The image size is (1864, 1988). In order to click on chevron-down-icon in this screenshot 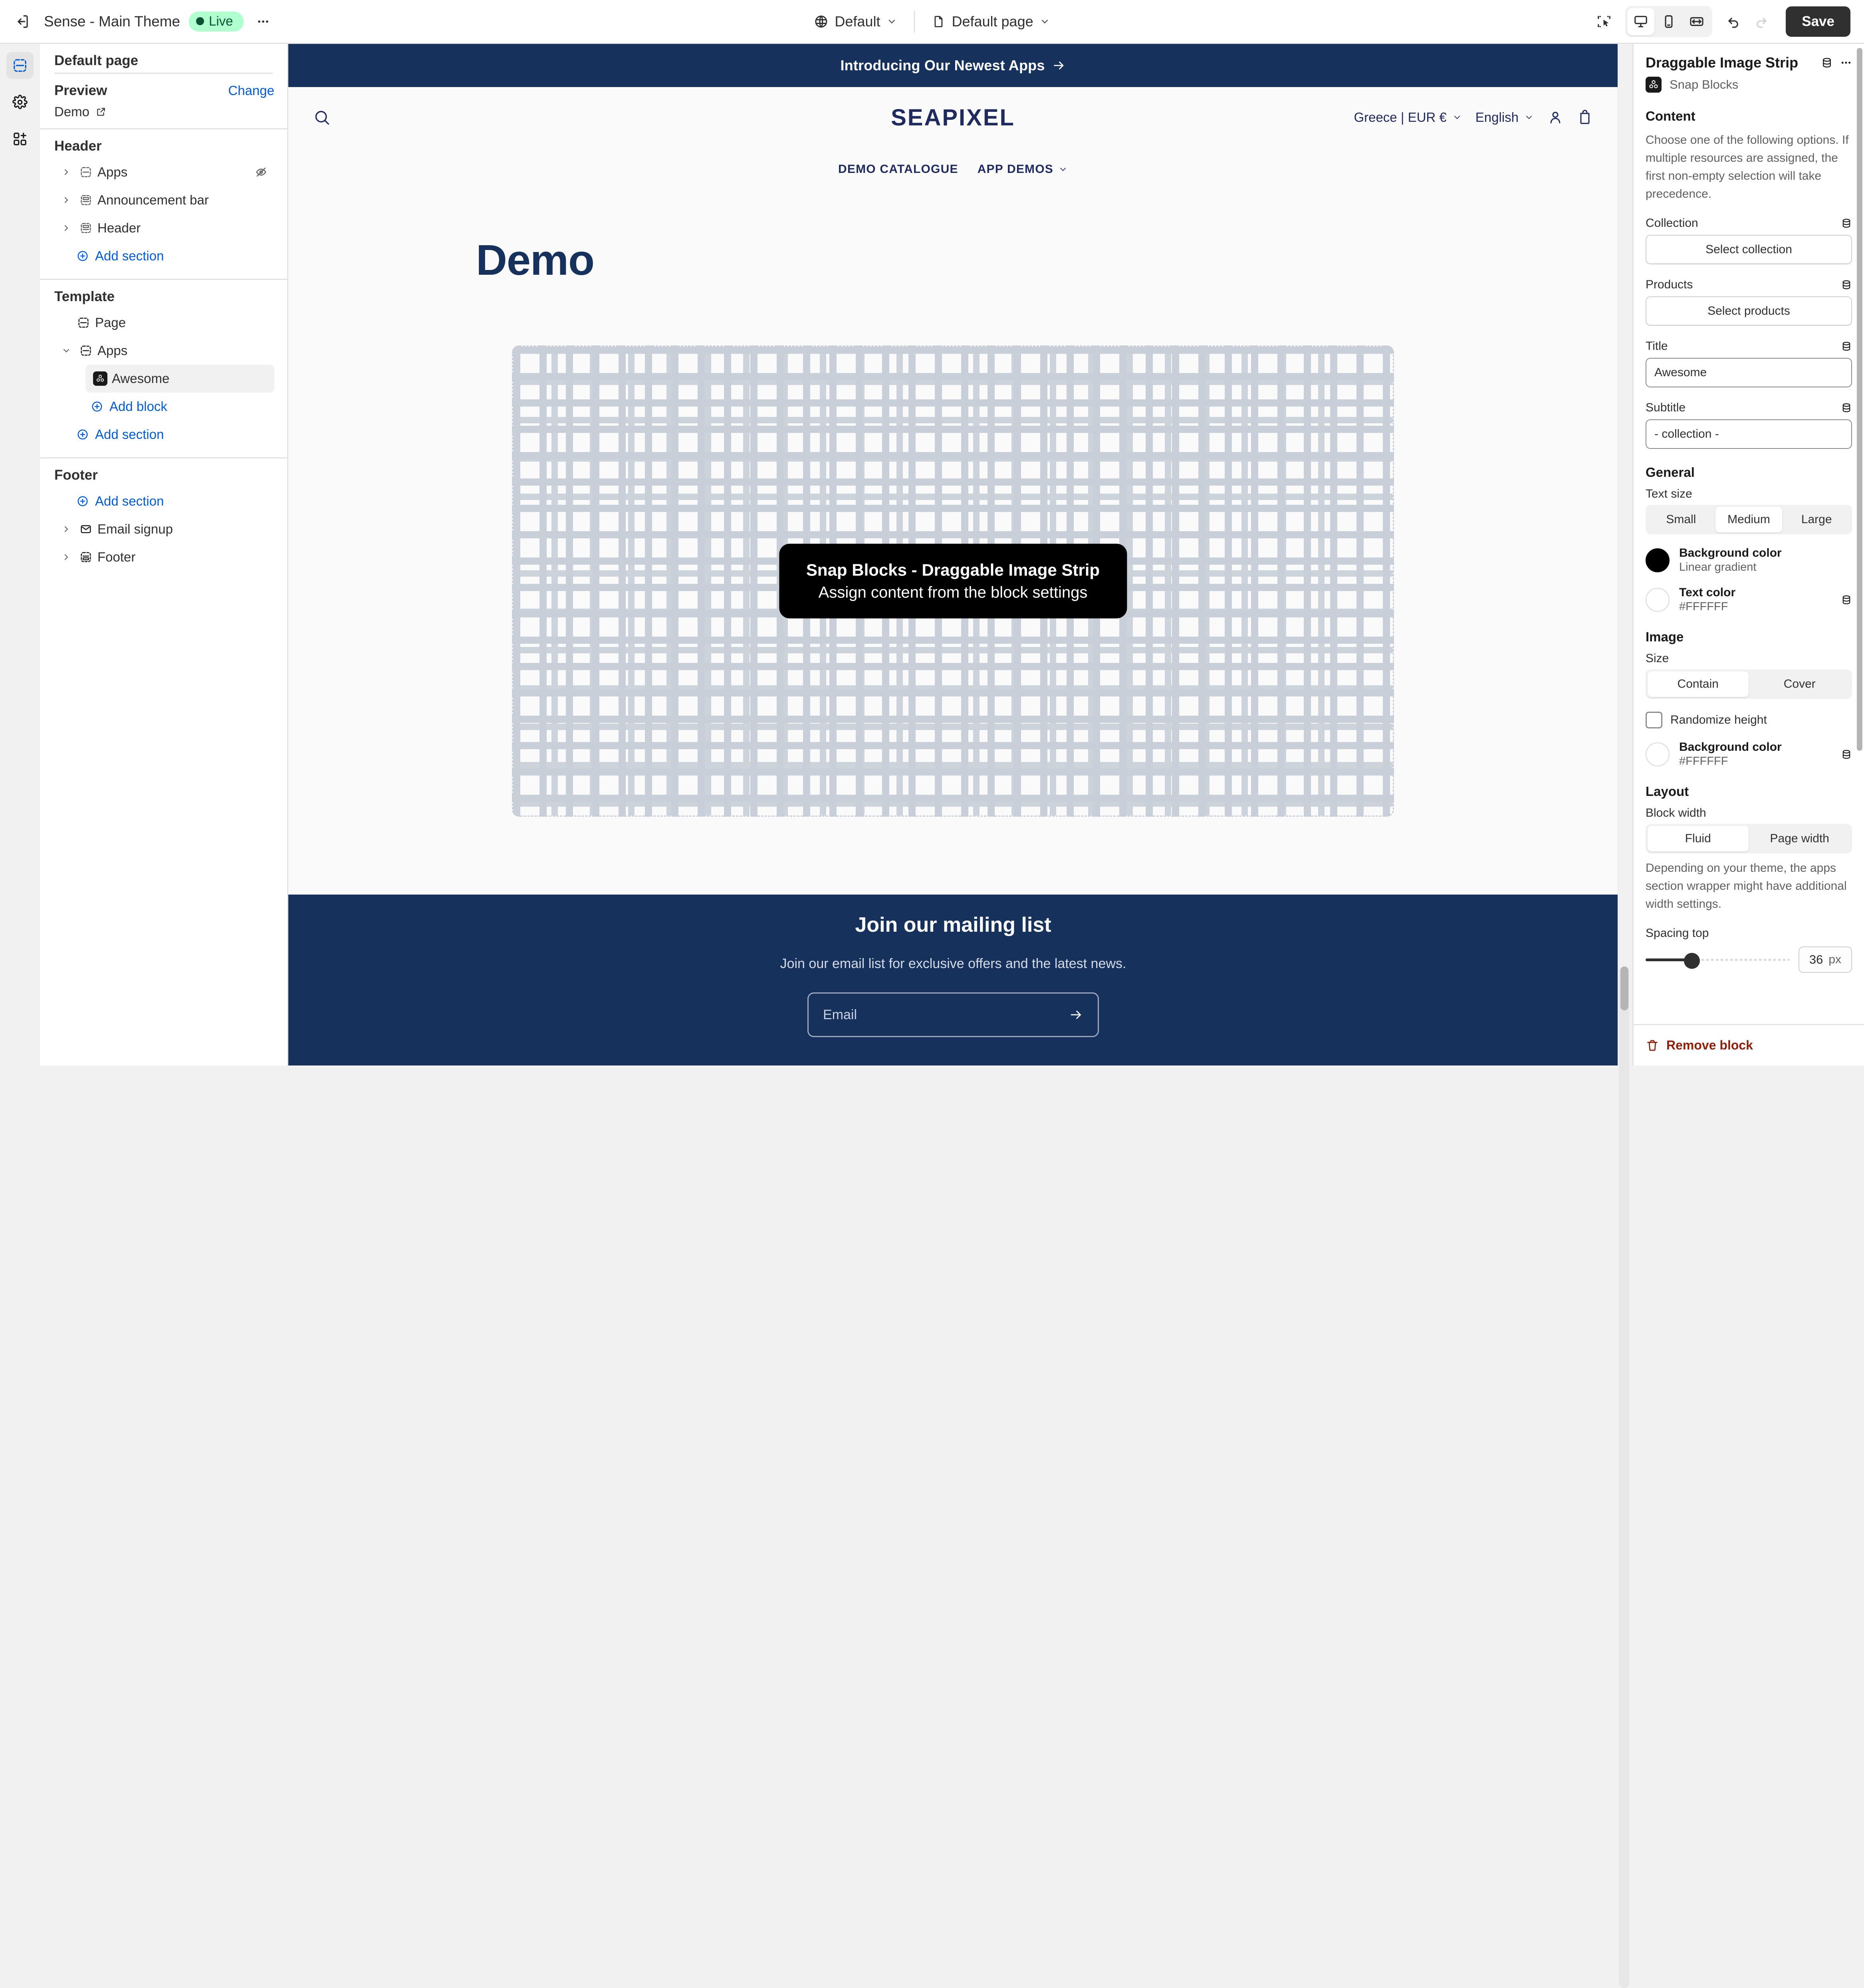, I will do `click(66, 351)`.